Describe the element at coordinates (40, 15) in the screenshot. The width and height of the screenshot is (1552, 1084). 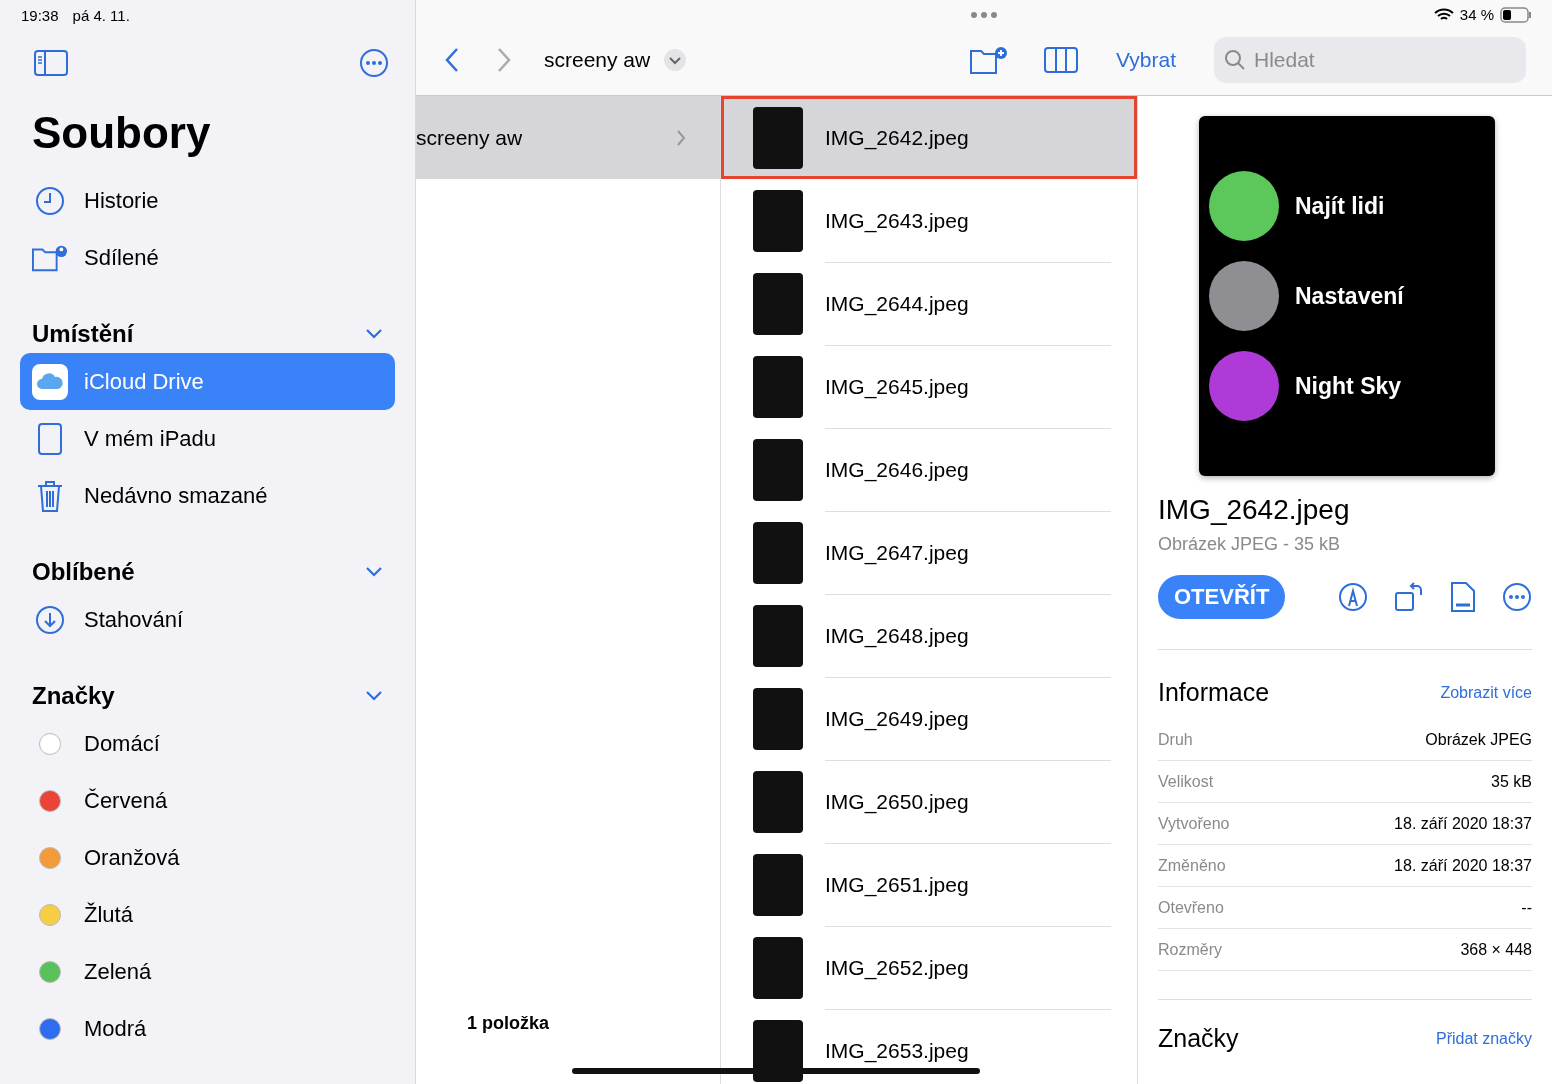
I see `status-time: 19:38` at that location.